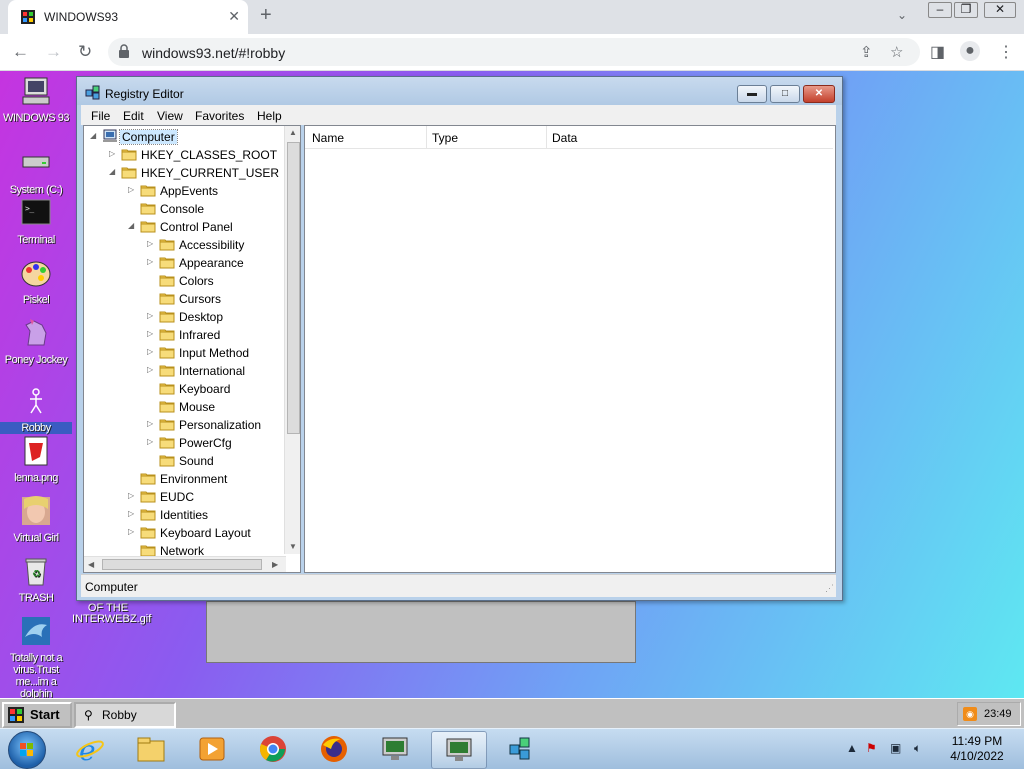 The image size is (1024, 769). Describe the element at coordinates (36, 171) in the screenshot. I see `desktop-icon-system: System (C:)` at that location.